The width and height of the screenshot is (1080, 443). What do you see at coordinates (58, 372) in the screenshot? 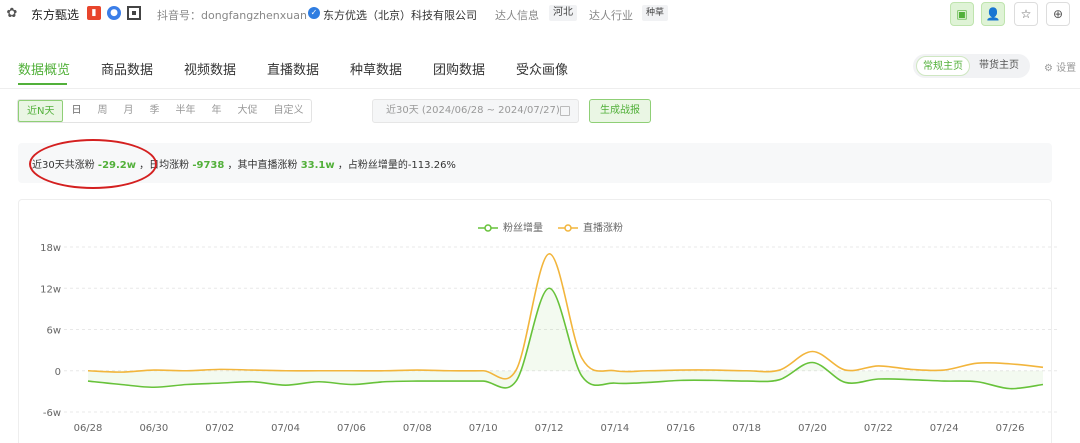
I see `y-tick-label: 0` at bounding box center [58, 372].